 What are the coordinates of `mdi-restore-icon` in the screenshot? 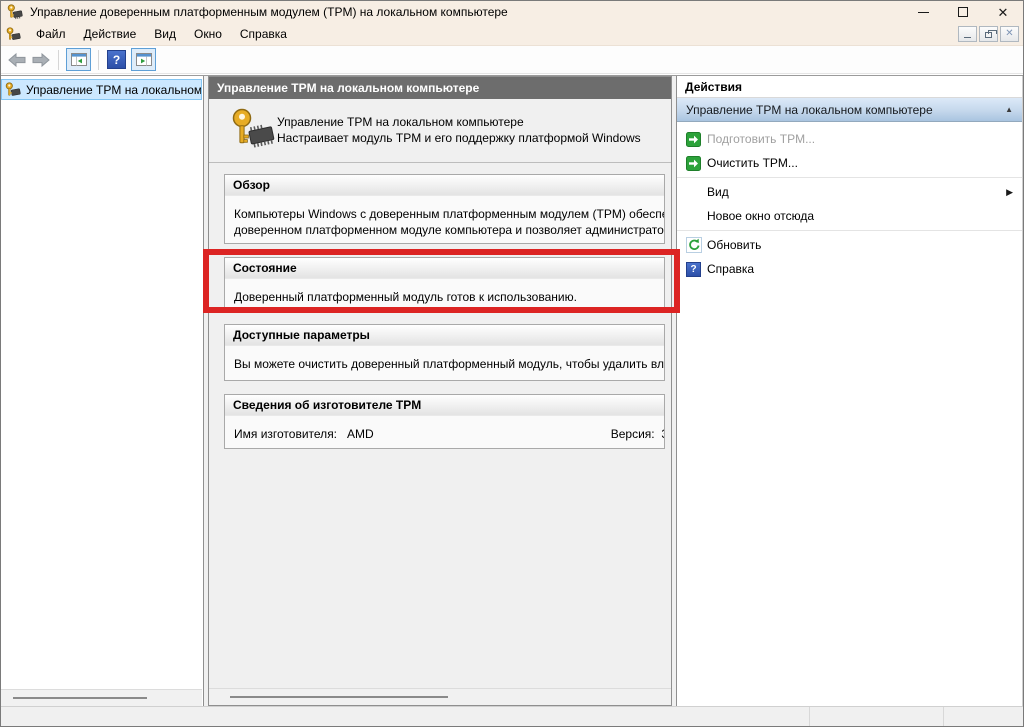 It's located at (991, 34).